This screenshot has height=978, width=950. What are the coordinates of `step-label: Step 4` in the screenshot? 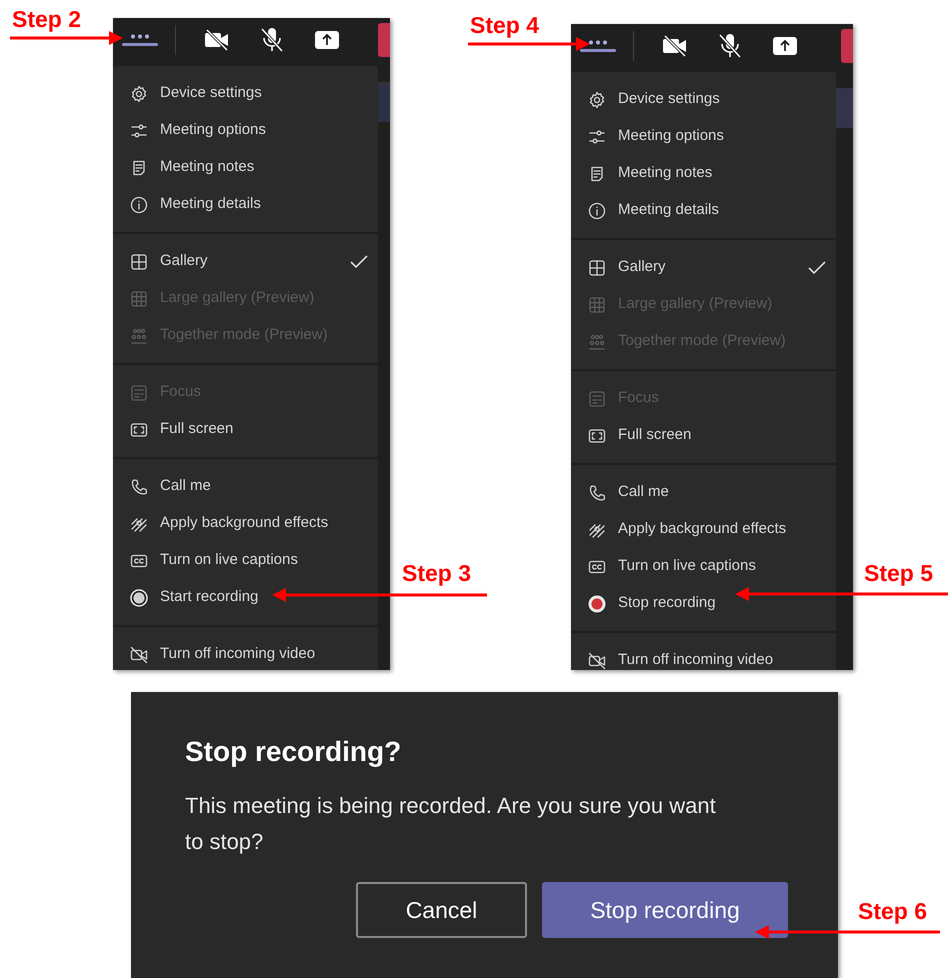 It's located at (505, 25).